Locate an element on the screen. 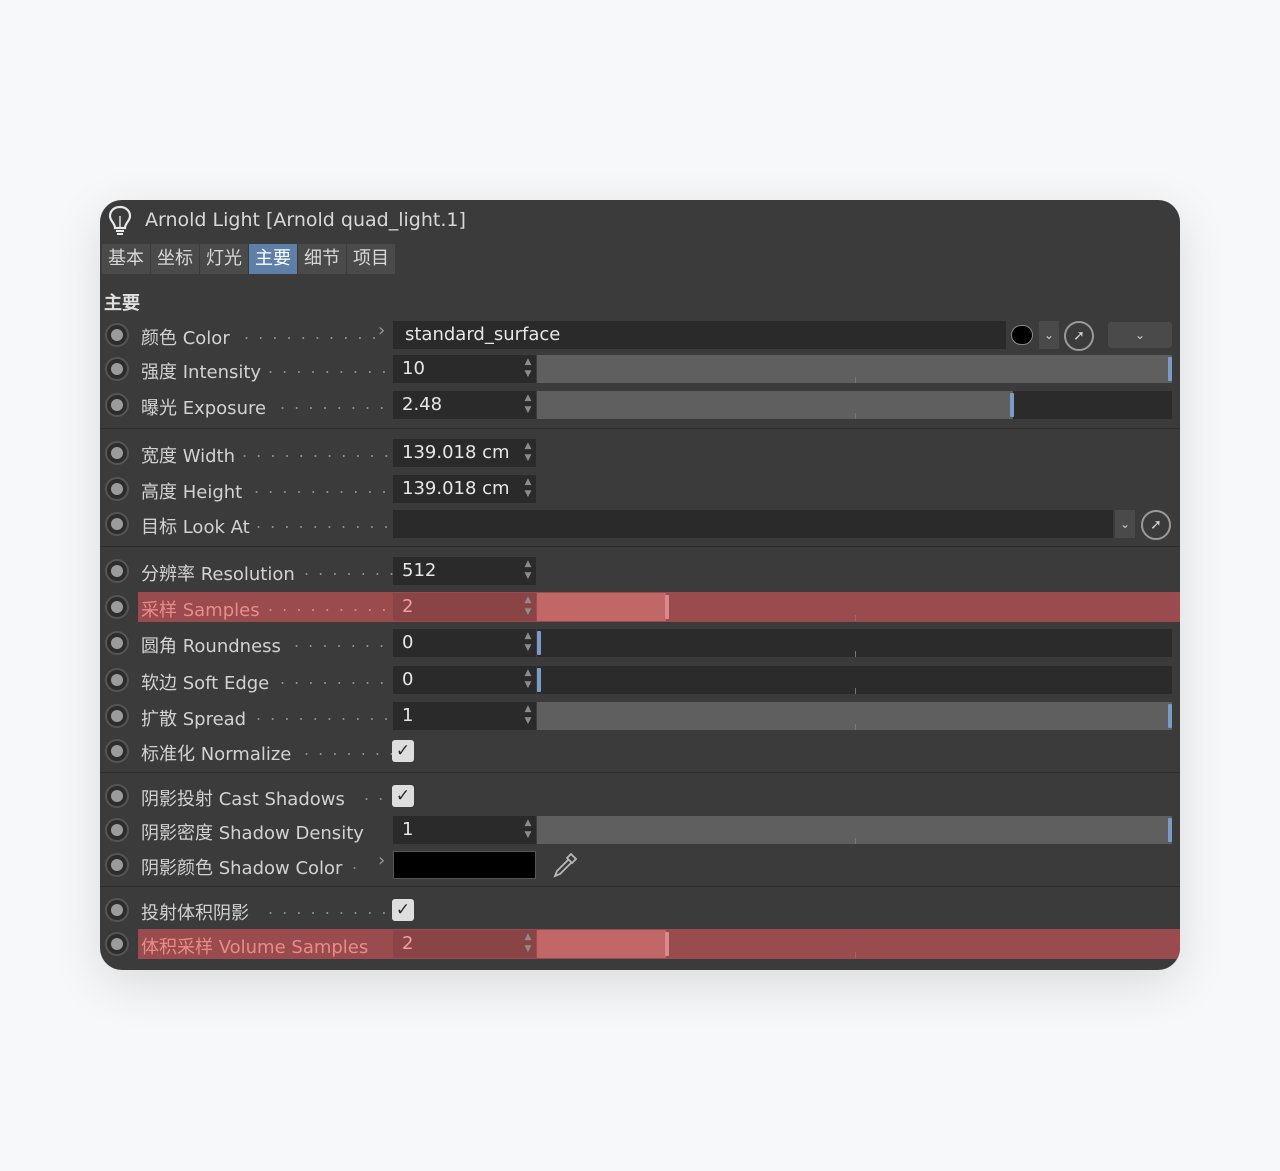 This screenshot has height=1171, width=1280. spread-slider is located at coordinates (854, 716).